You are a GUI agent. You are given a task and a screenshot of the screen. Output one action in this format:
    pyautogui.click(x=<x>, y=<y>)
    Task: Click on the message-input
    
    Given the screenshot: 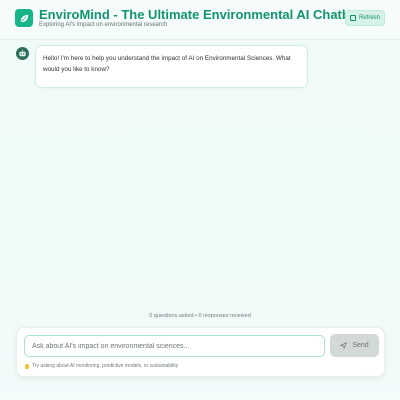 What is the action you would take?
    pyautogui.click(x=174, y=346)
    